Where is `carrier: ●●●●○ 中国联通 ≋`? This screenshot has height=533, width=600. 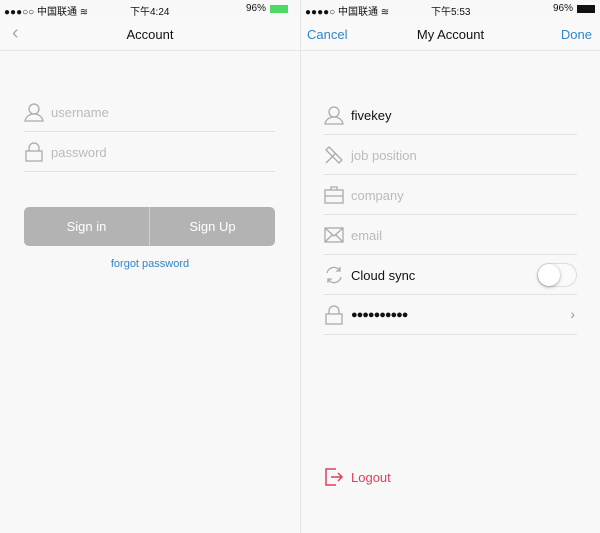 carrier: ●●●●○ 中国联通 ≋ is located at coordinates (347, 10).